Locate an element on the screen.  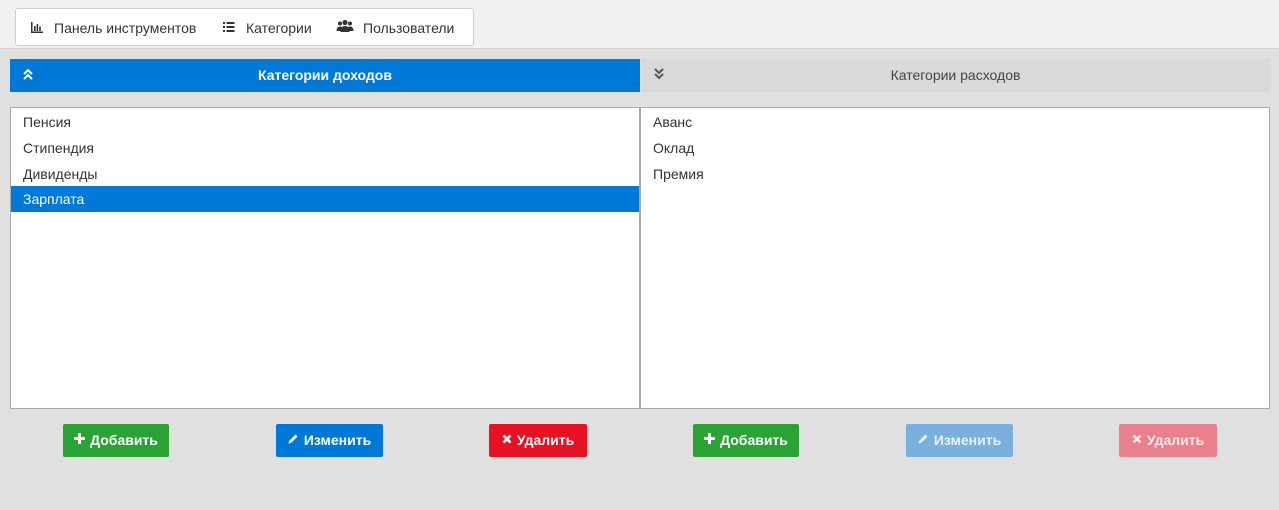
list-icon is located at coordinates (231, 28).